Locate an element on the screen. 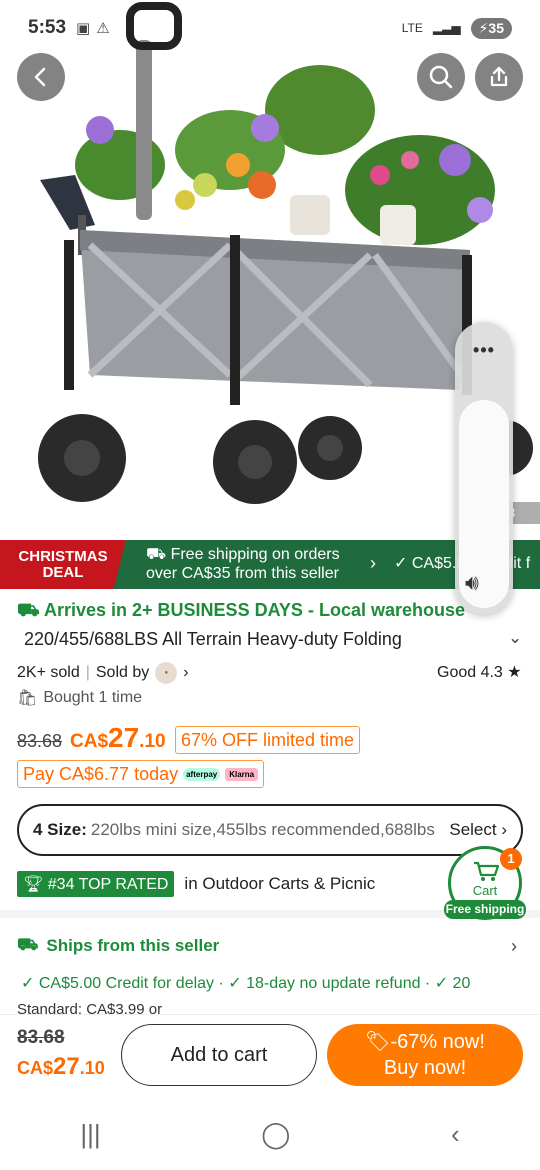 This screenshot has width=540, height=1170. size-label: 4 Size: is located at coordinates (60, 829).